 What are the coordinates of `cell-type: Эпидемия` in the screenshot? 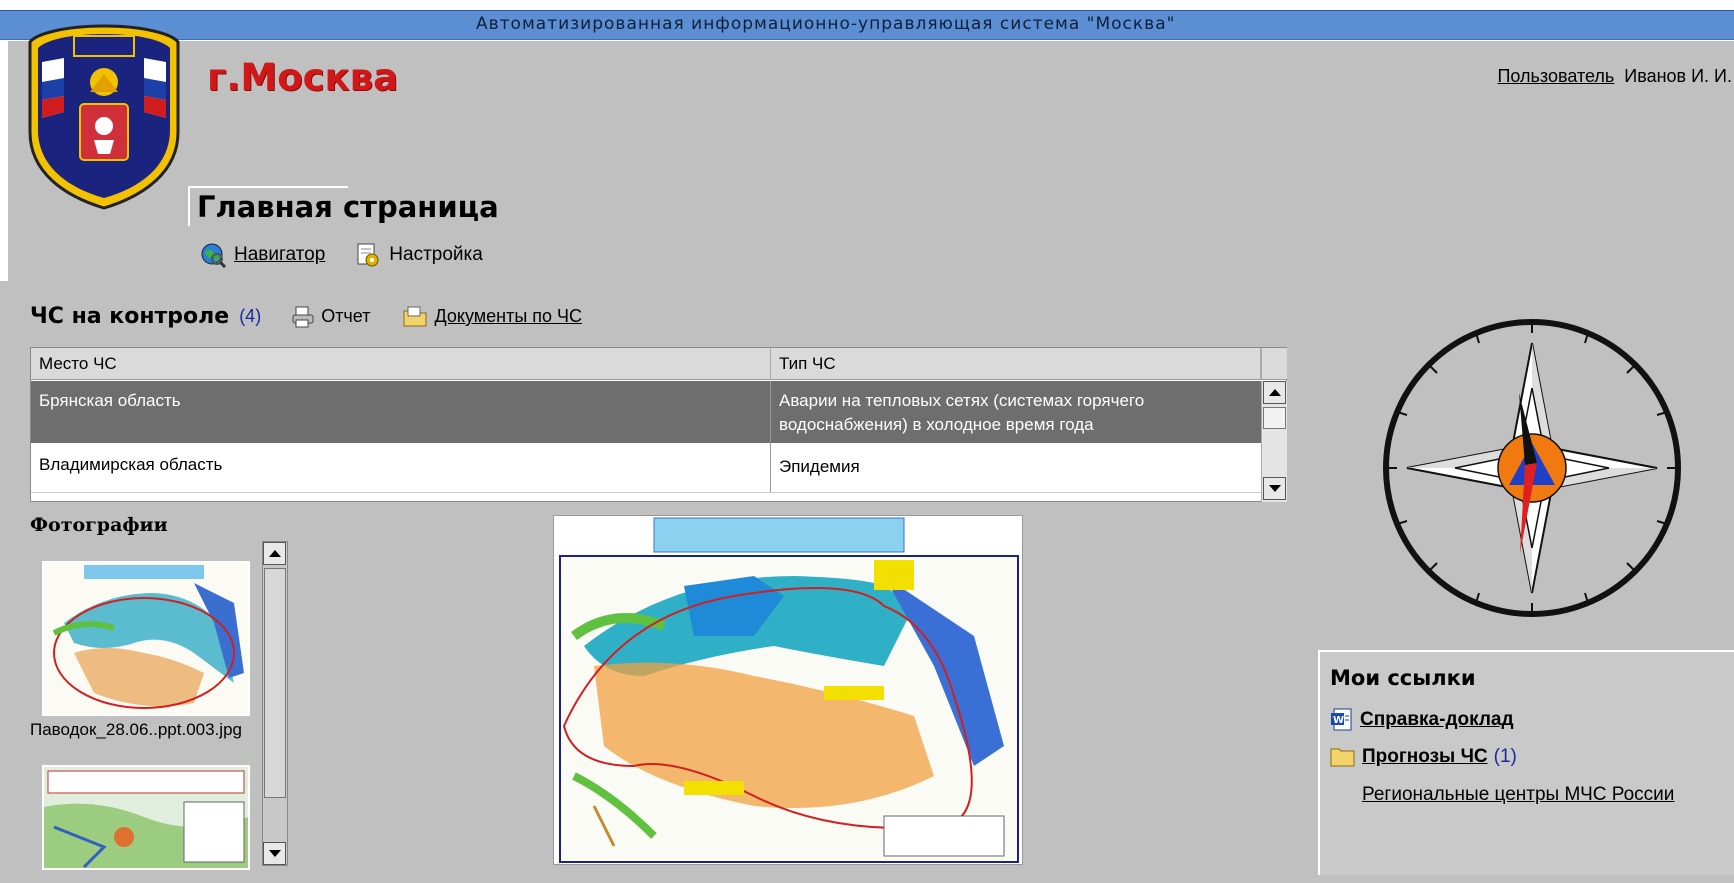 It's located at (819, 466).